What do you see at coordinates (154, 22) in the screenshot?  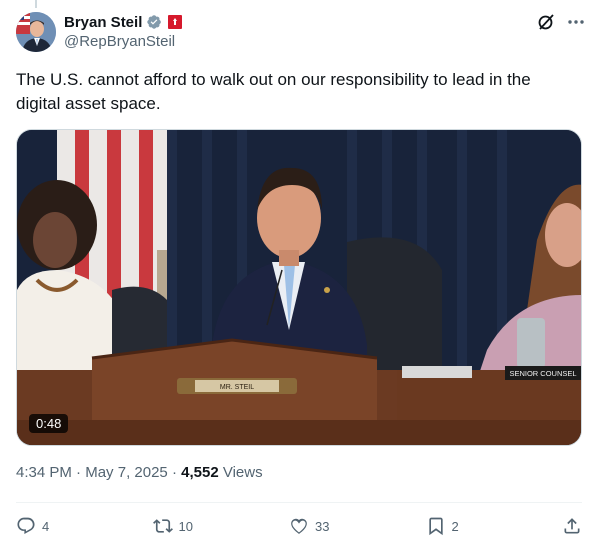 I see `verified-badge-icon` at bounding box center [154, 22].